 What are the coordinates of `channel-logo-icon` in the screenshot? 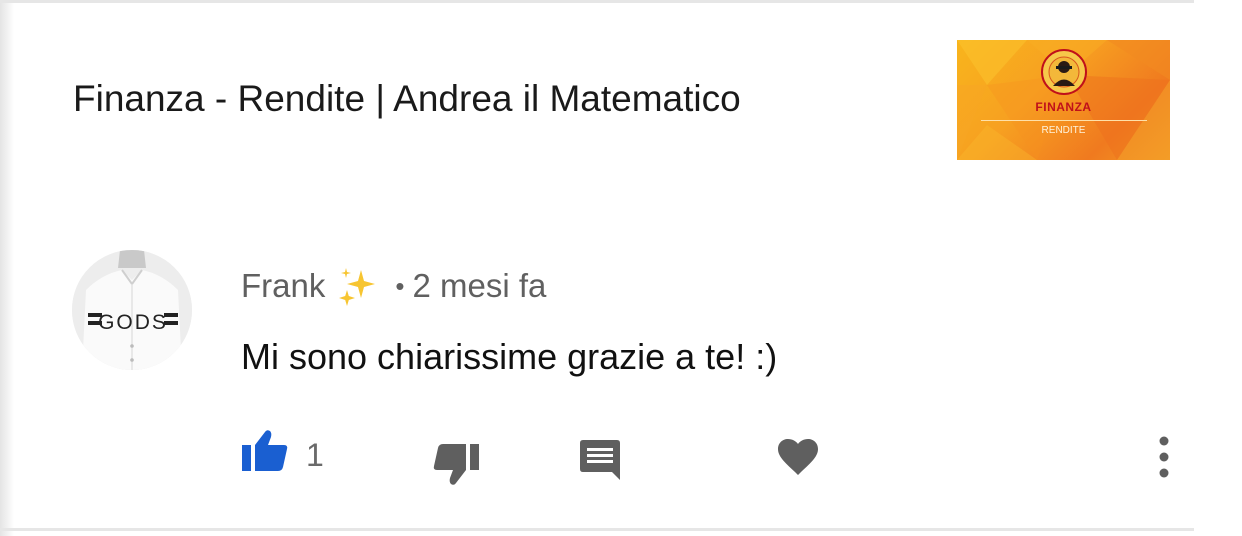 It's located at (1064, 72).